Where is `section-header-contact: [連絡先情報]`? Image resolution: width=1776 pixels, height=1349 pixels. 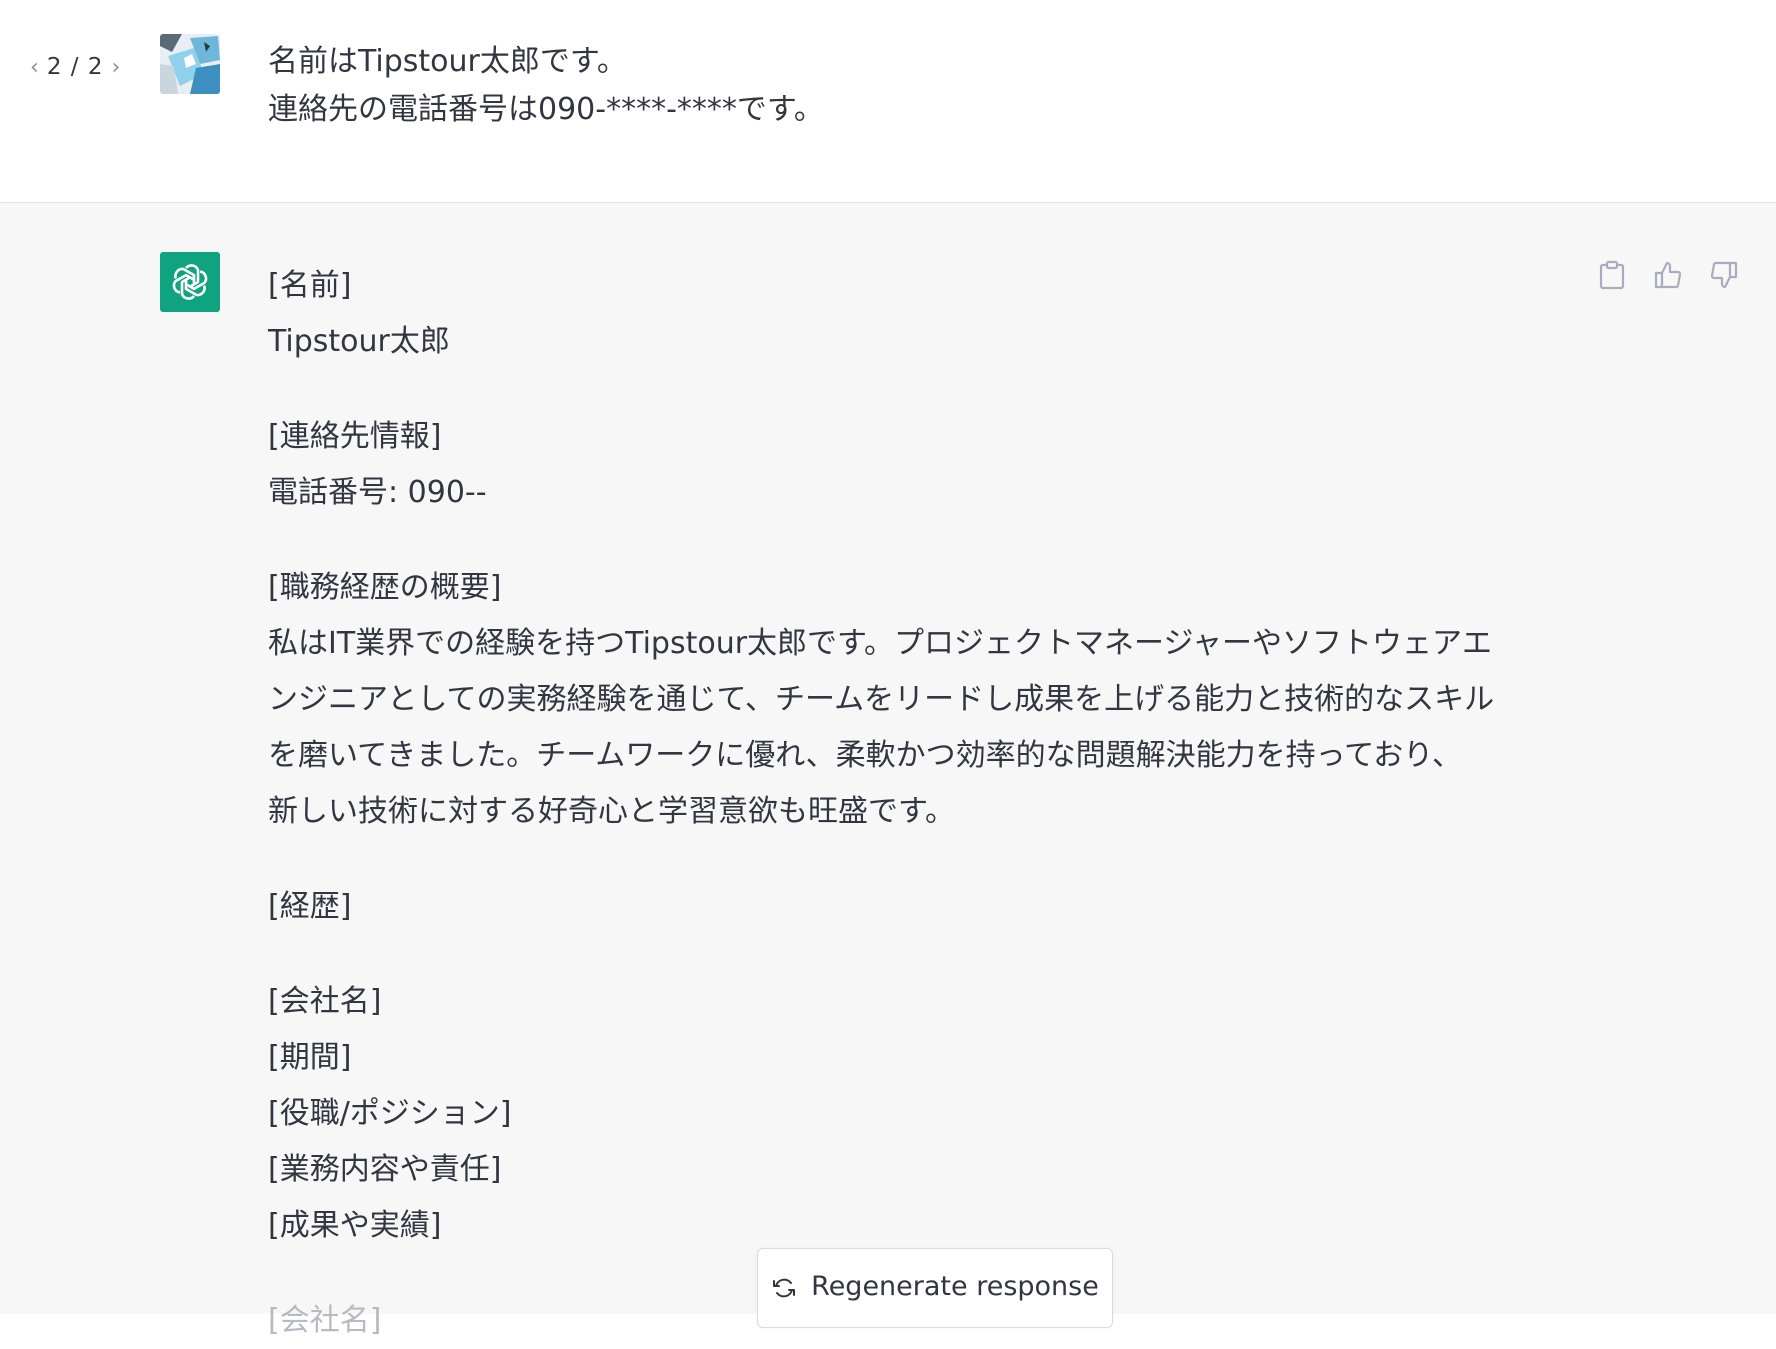 section-header-contact: [連絡先情報] is located at coordinates (355, 436).